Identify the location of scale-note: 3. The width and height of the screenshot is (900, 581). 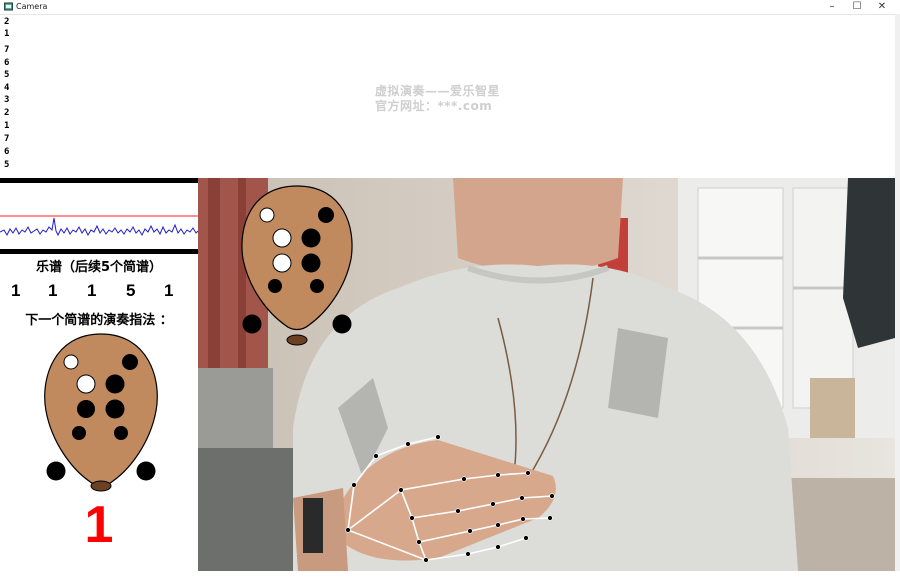
(7, 100).